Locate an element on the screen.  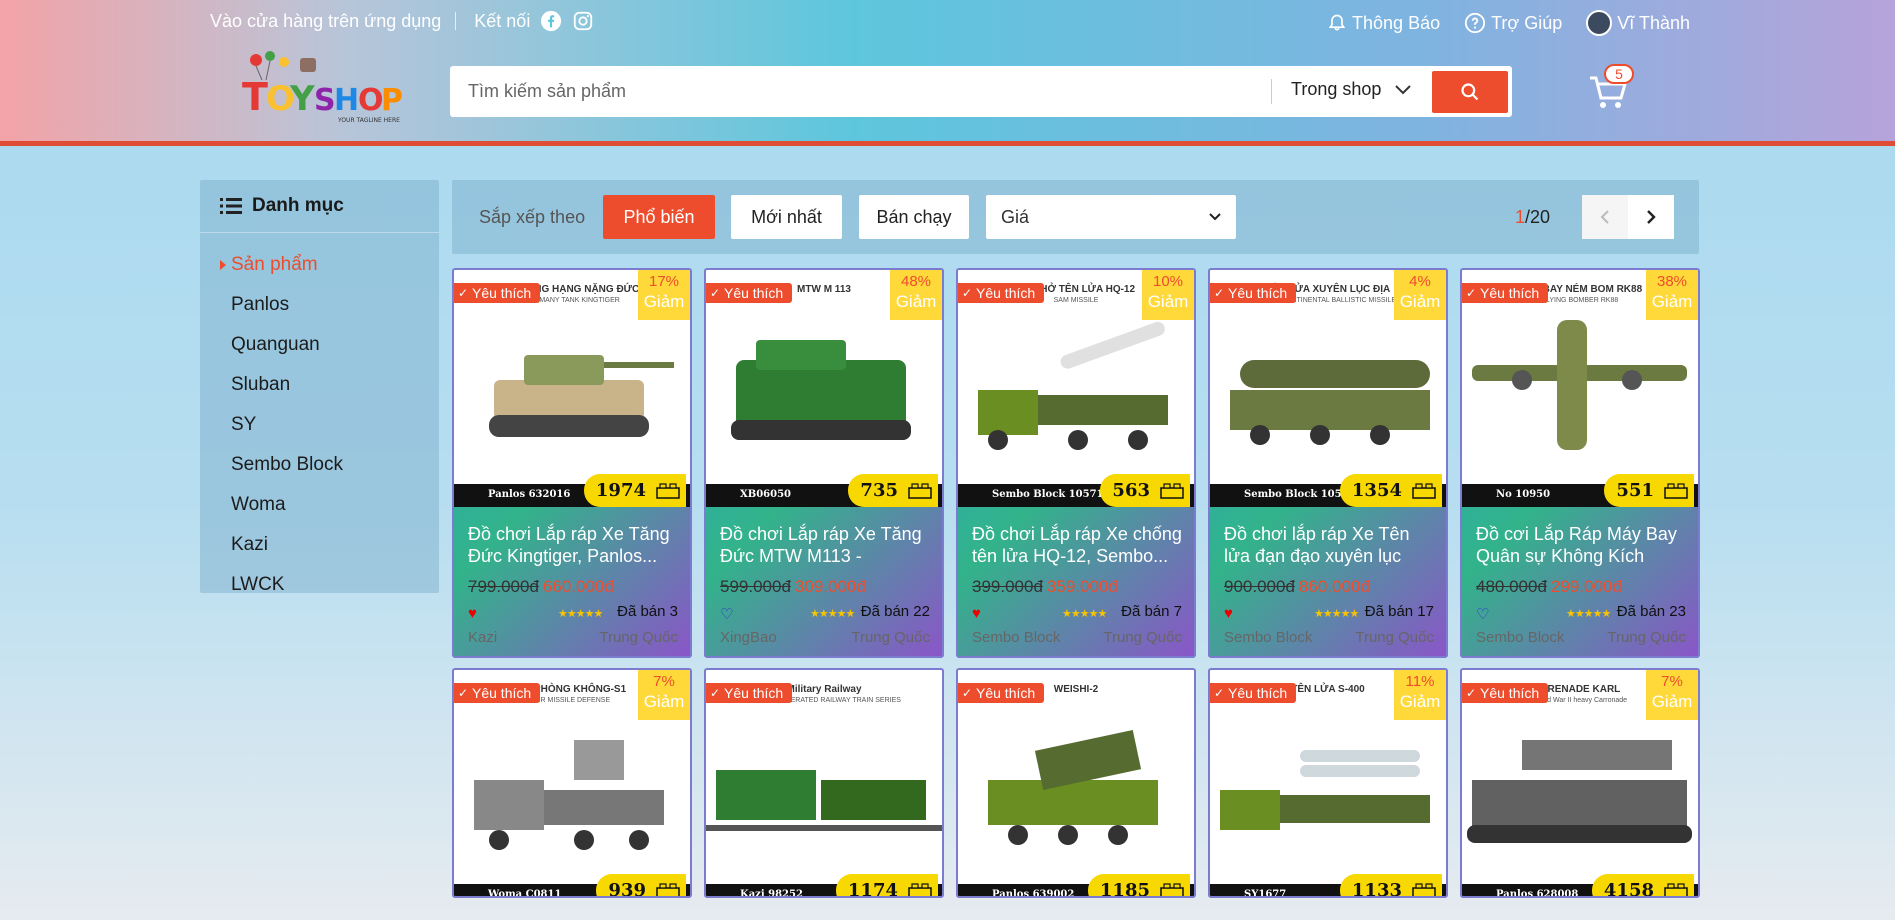
model-number: SY1677 is located at coordinates (1265, 893).